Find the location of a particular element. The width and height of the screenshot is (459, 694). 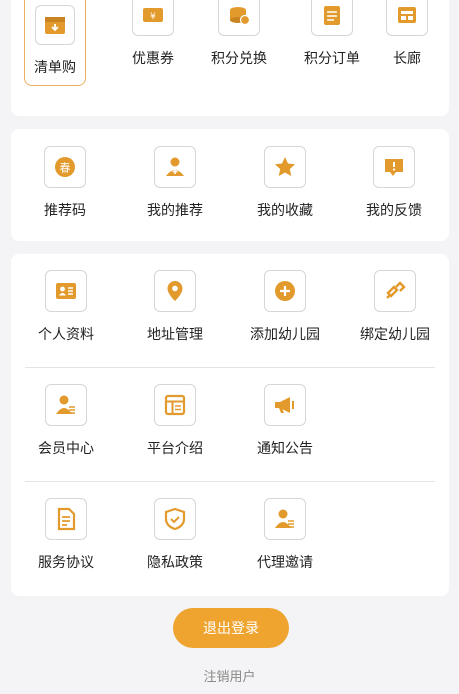

location-pin-icon is located at coordinates (175, 291).